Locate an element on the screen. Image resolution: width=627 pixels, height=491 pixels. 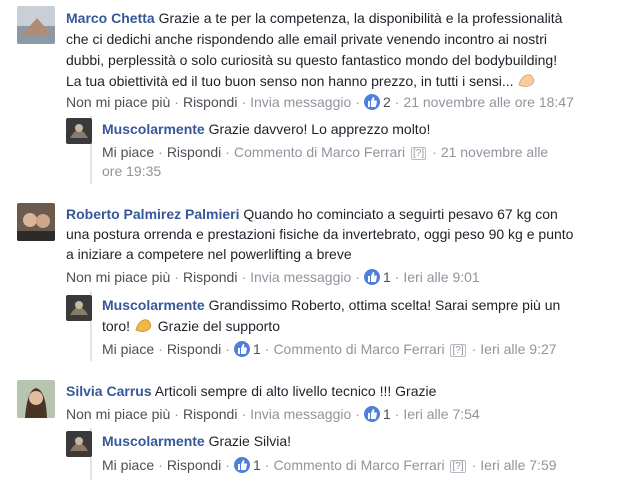
reply-body: toro! is located at coordinates (116, 326).